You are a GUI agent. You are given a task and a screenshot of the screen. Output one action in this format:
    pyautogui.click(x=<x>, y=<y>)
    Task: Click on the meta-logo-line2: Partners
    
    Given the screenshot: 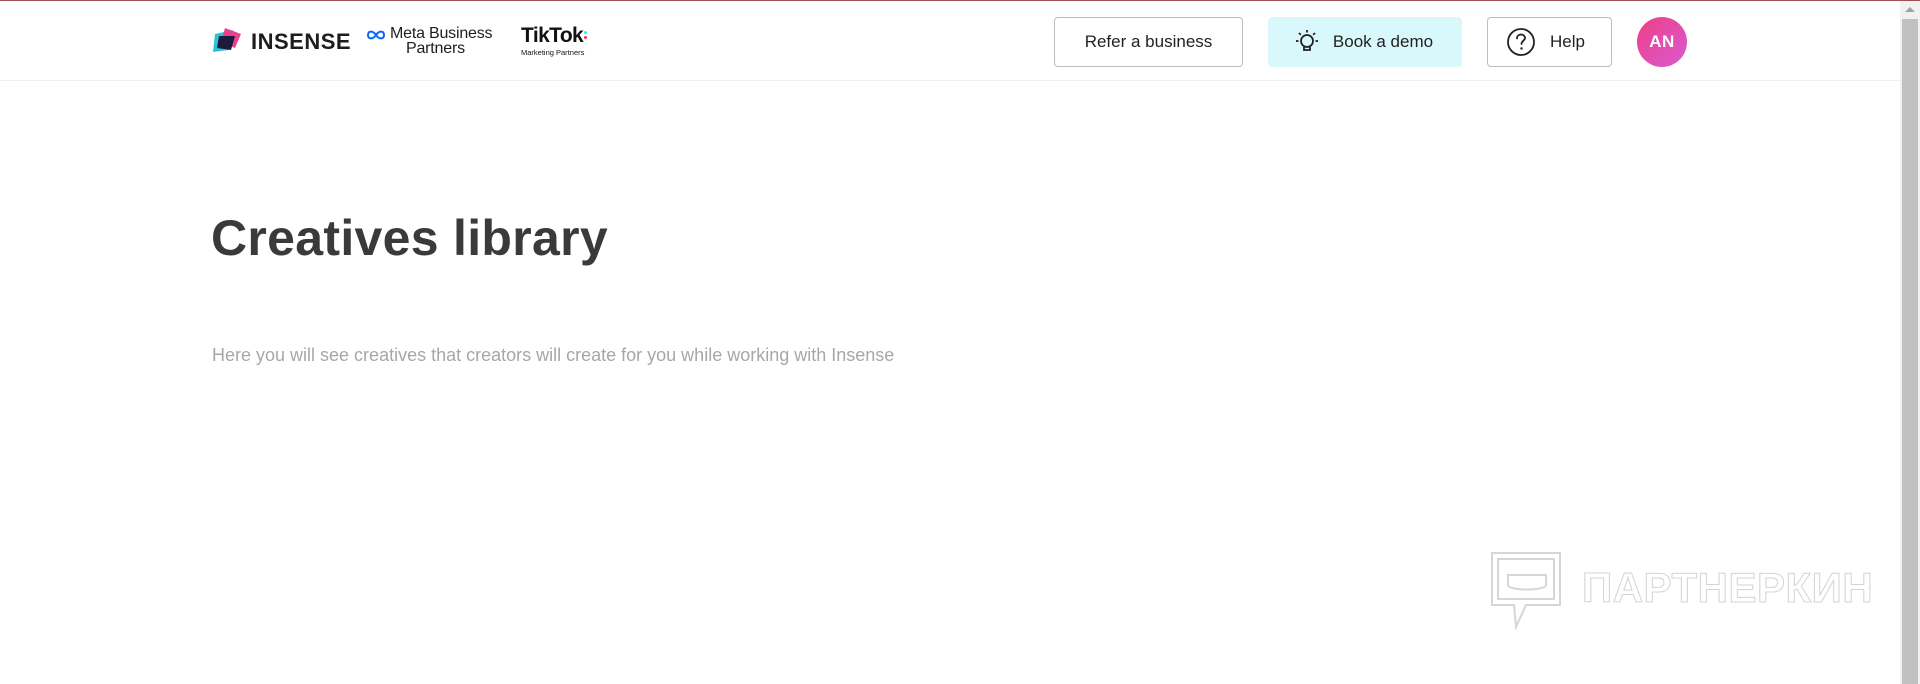 What is the action you would take?
    pyautogui.click(x=435, y=48)
    